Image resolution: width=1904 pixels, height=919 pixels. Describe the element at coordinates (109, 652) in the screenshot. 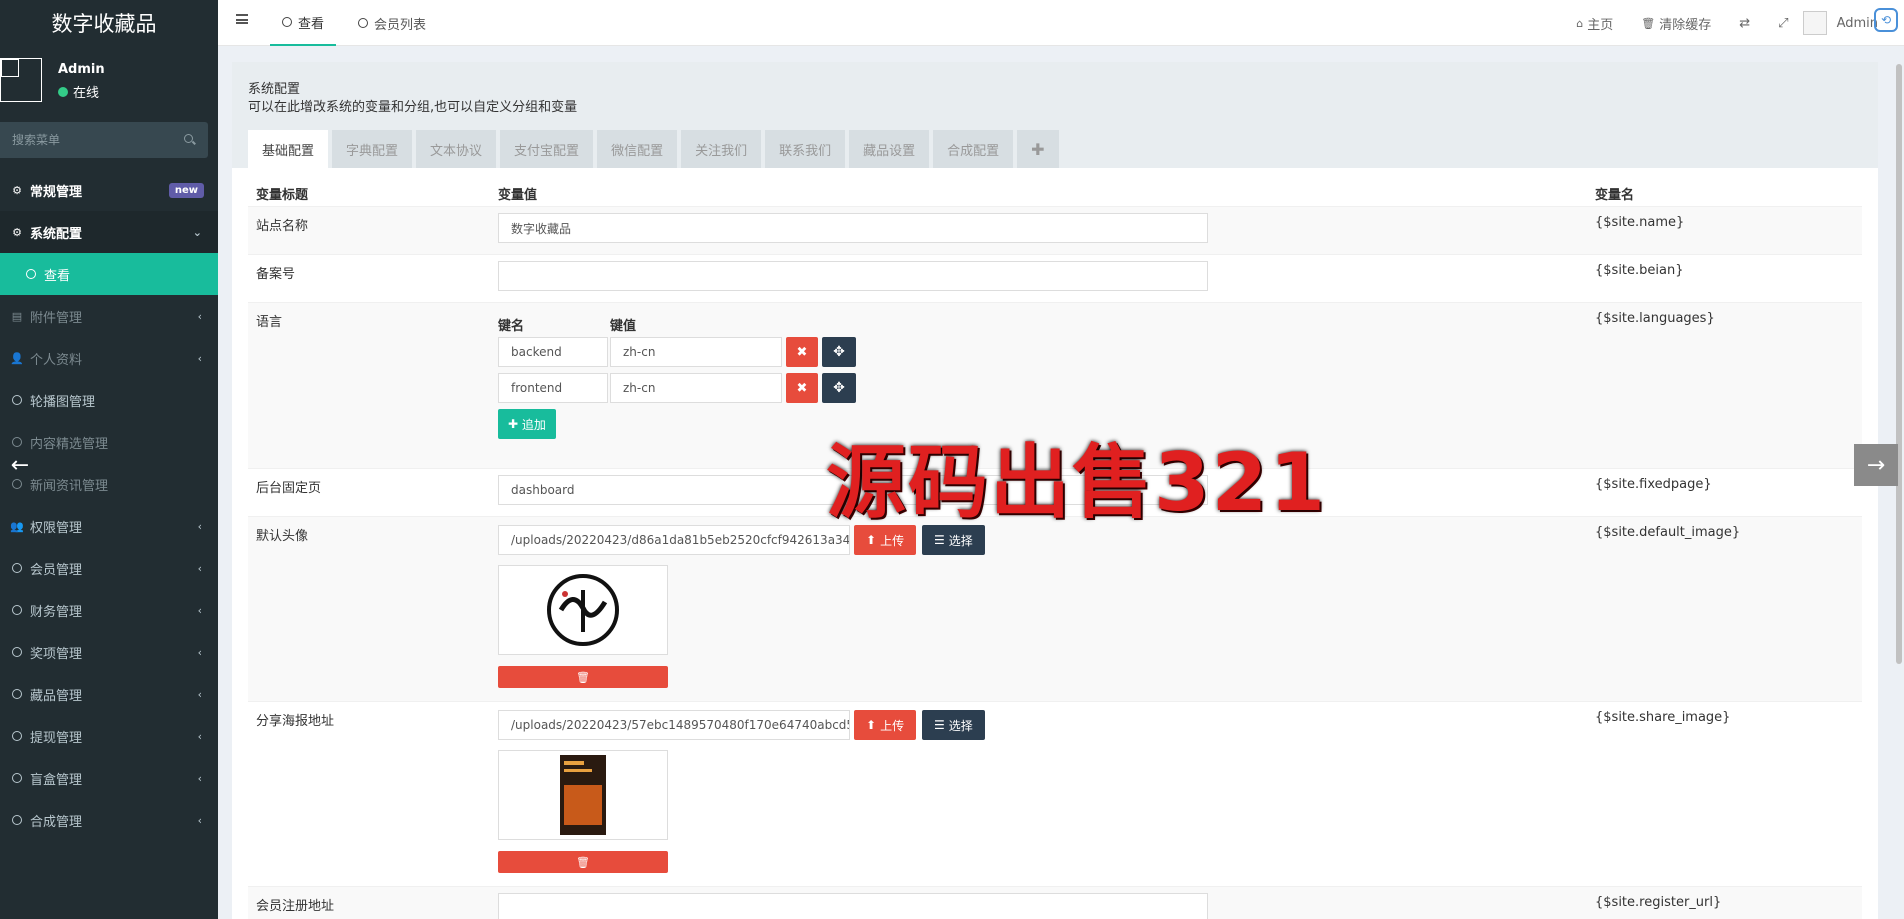

I see `sidebar-item-award: 奖项管理 ‹` at that location.